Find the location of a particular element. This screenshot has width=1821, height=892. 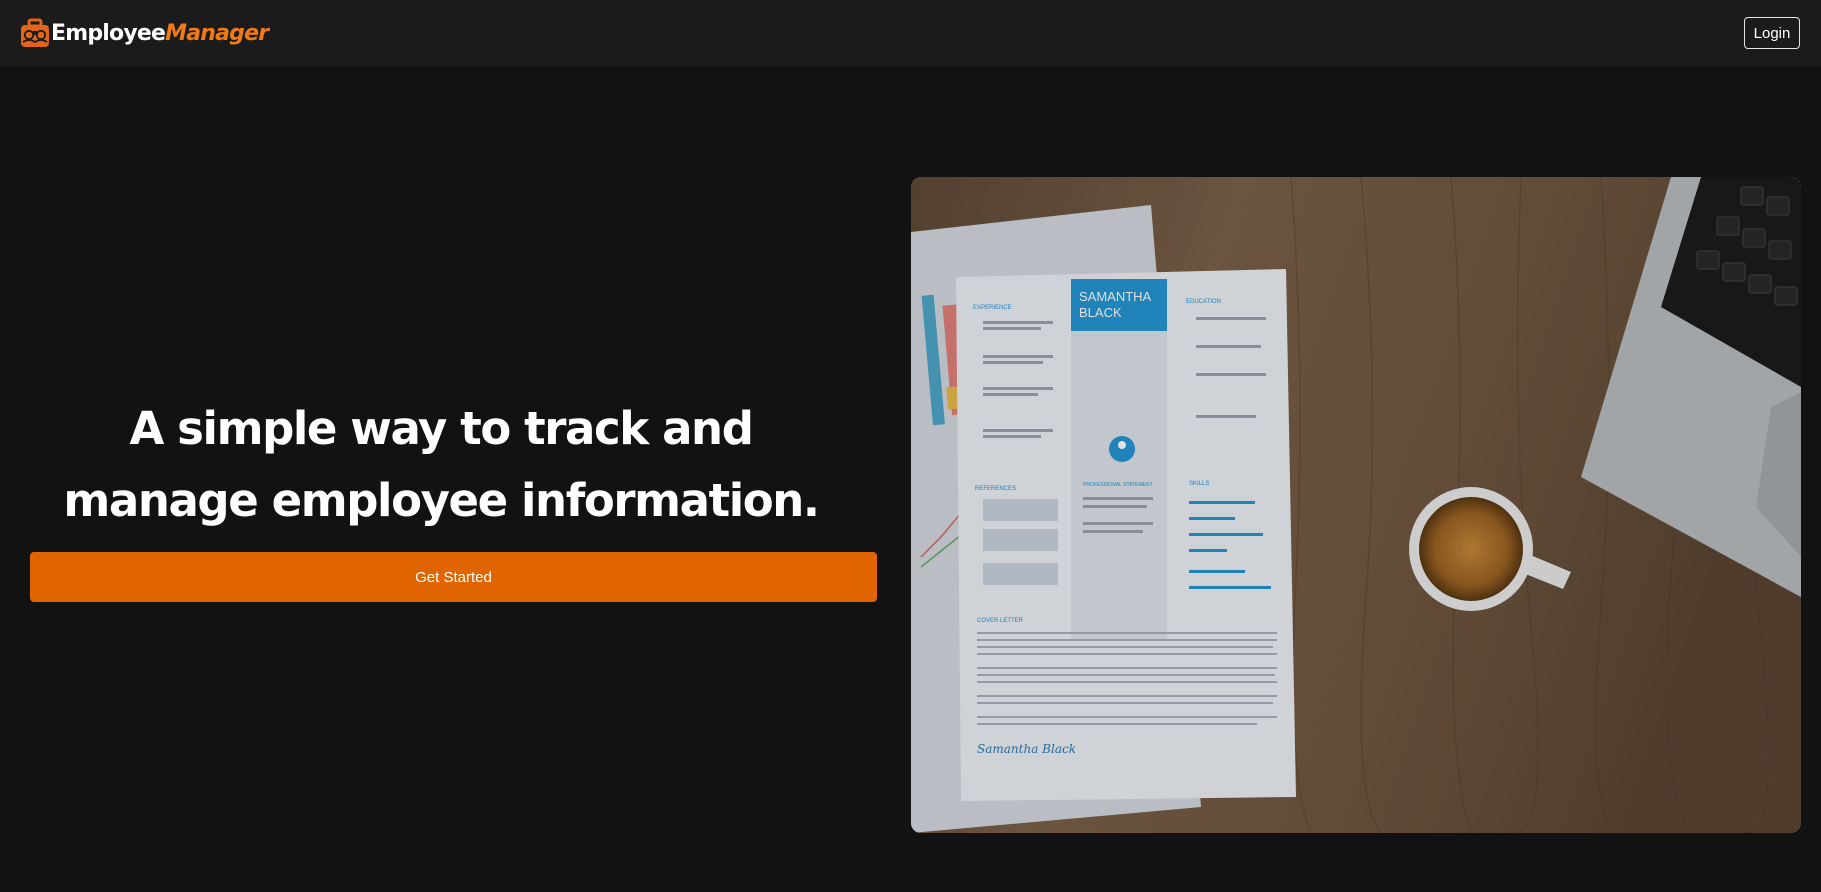

login-button: Login is located at coordinates (1772, 33).